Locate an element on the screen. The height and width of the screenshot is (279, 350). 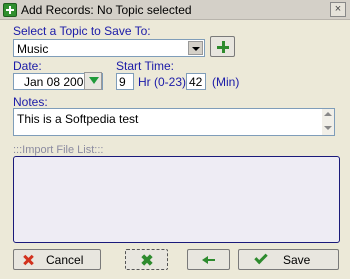
notes-scrollbar is located at coordinates (328, 122).